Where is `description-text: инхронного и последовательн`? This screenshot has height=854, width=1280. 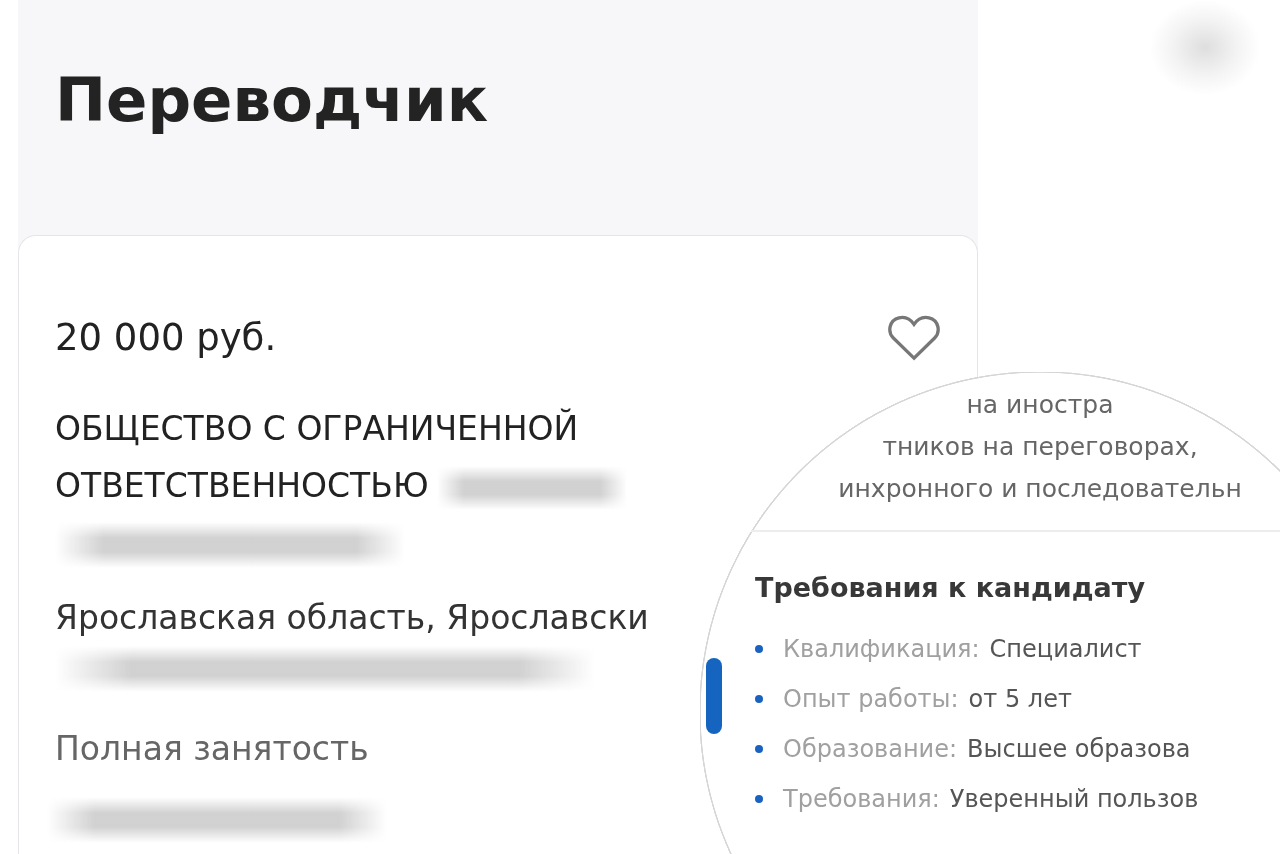
description-text: инхронного и последовательн is located at coordinates (1040, 489).